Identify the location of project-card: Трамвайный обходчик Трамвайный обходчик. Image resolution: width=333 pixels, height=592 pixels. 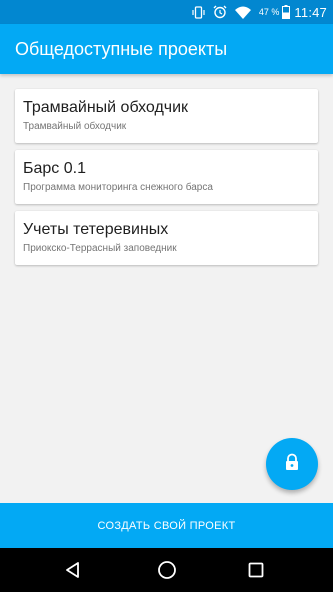
(166, 116).